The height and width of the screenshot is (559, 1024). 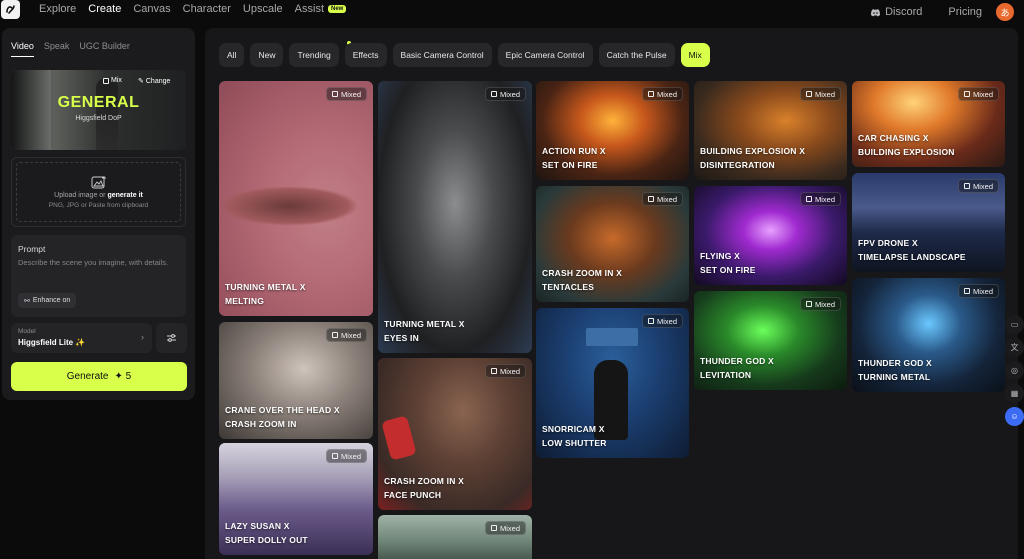 I want to click on preset-preview: Mix ✎ Change GENERAL Higgsfield DoP, so click(x=98, y=110).